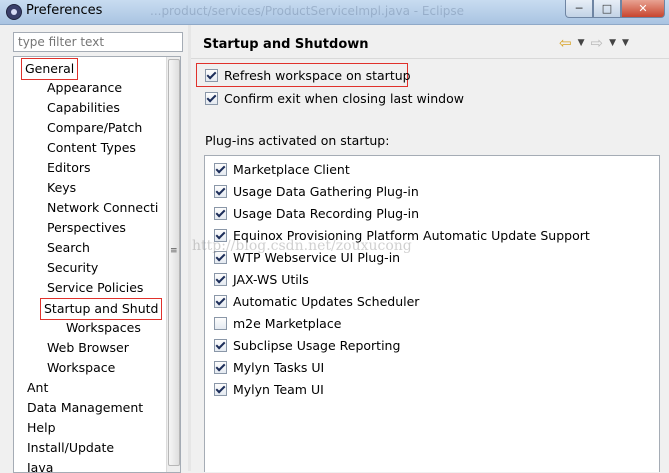  Describe the element at coordinates (14, 12) in the screenshot. I see `eclipse-app-icon` at that location.